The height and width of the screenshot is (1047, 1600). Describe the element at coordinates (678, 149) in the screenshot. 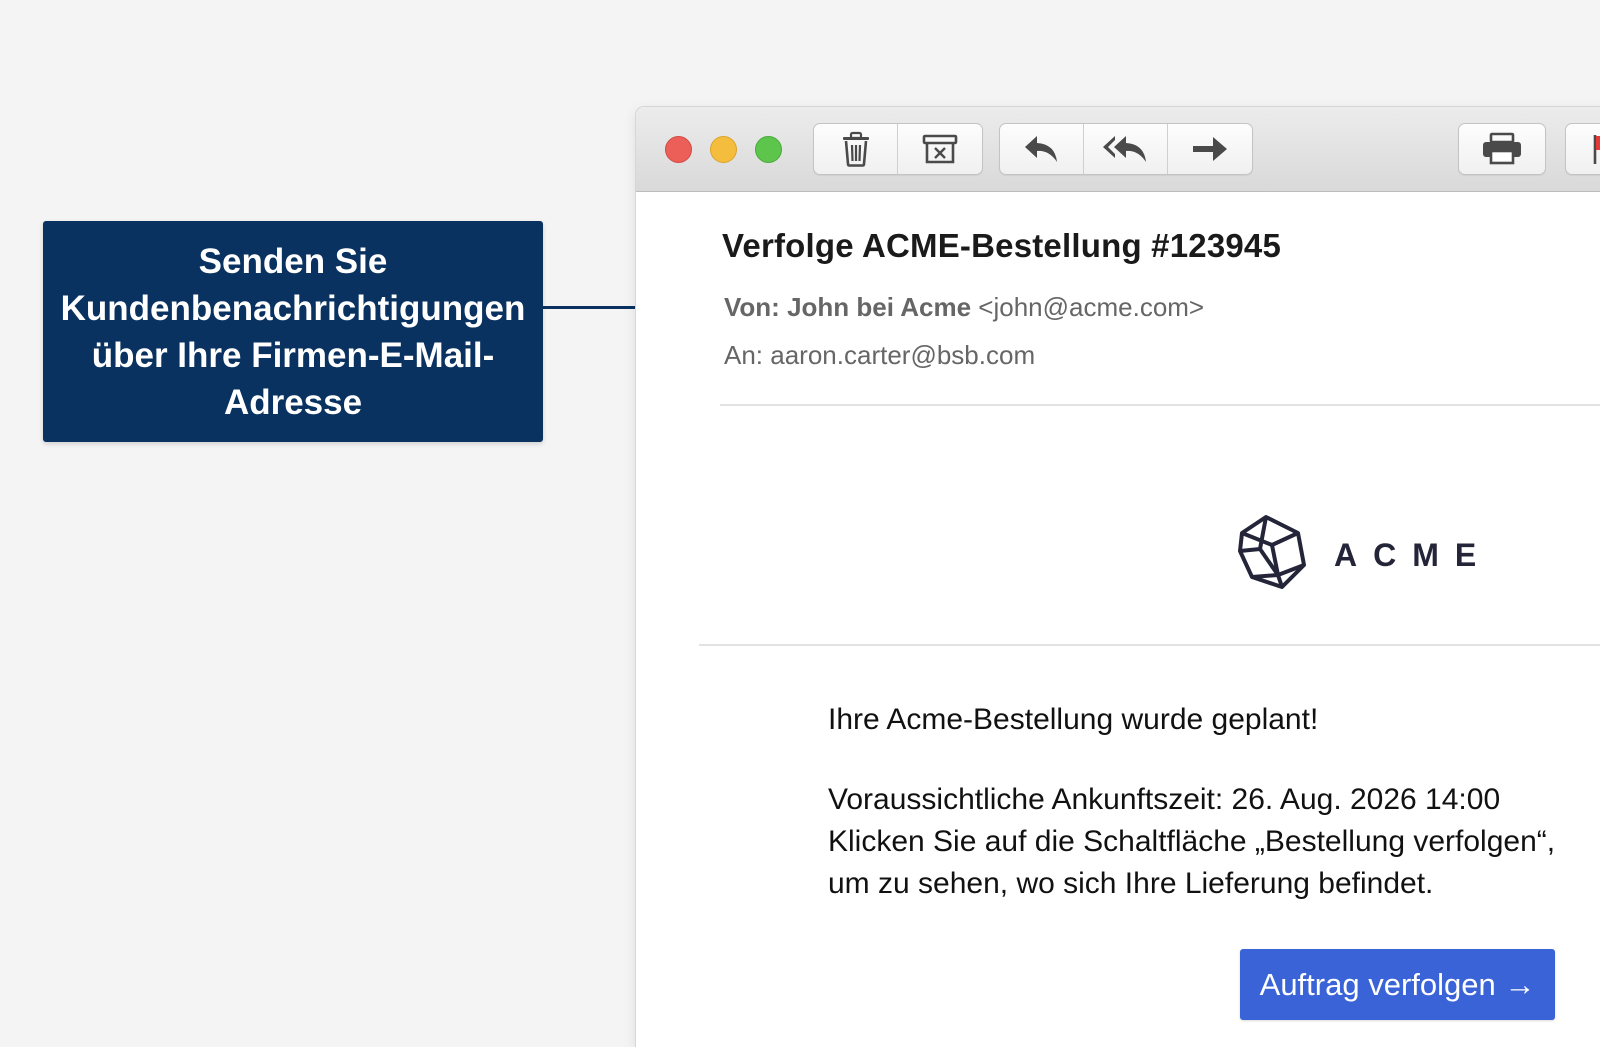

I see `close-window-button` at that location.